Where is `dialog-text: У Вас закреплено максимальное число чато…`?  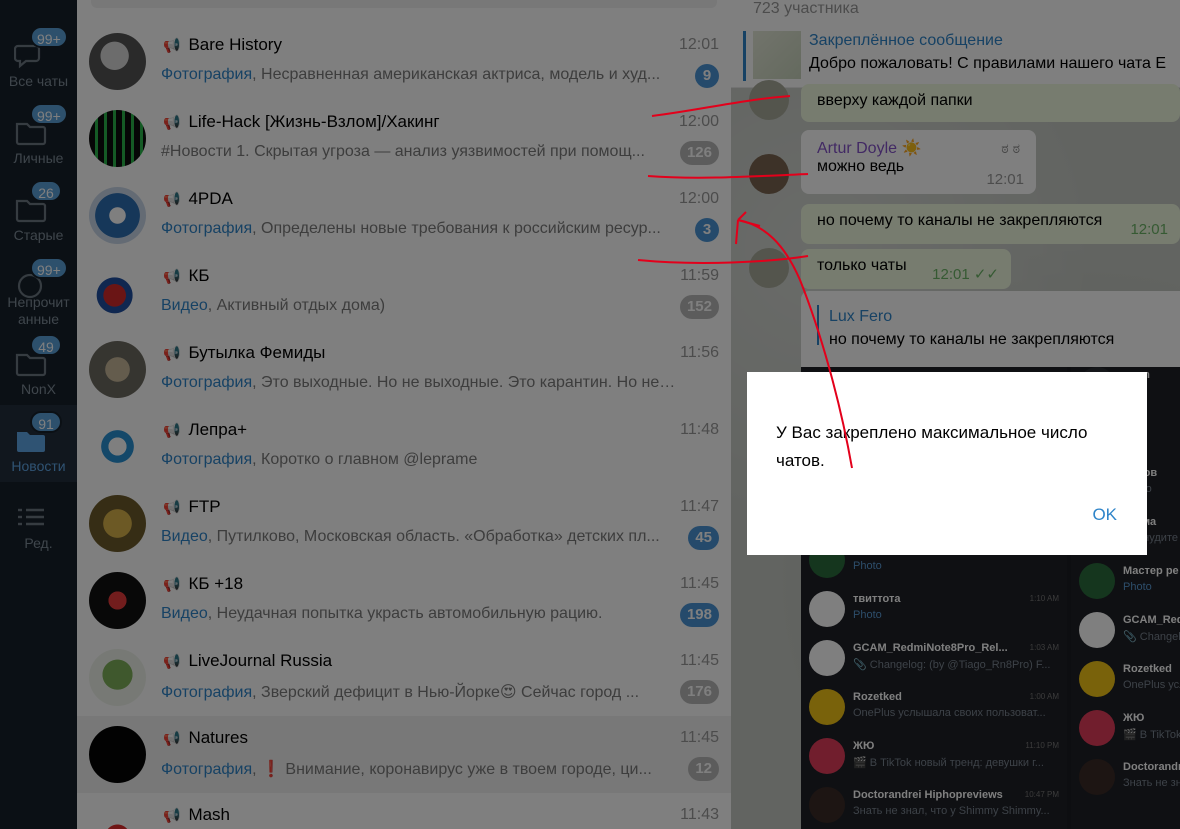
dialog-text: У Вас закреплено максимальное число чато… is located at coordinates (932, 446).